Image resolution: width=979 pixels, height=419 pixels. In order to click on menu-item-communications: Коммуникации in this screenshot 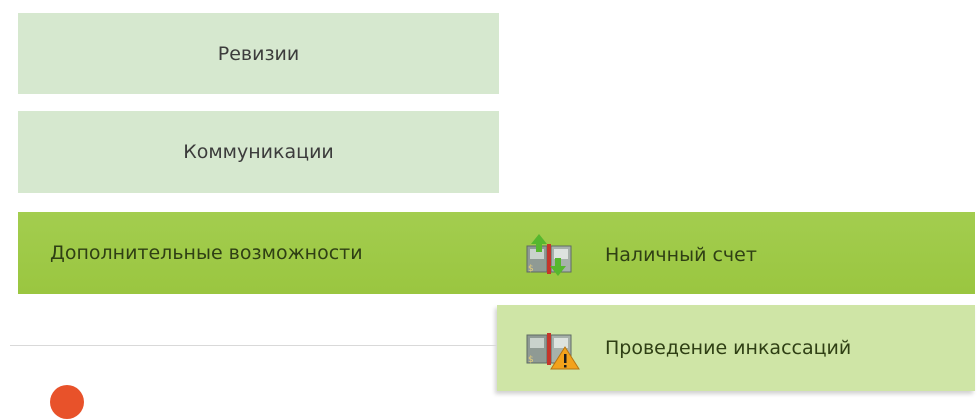, I will do `click(258, 152)`.